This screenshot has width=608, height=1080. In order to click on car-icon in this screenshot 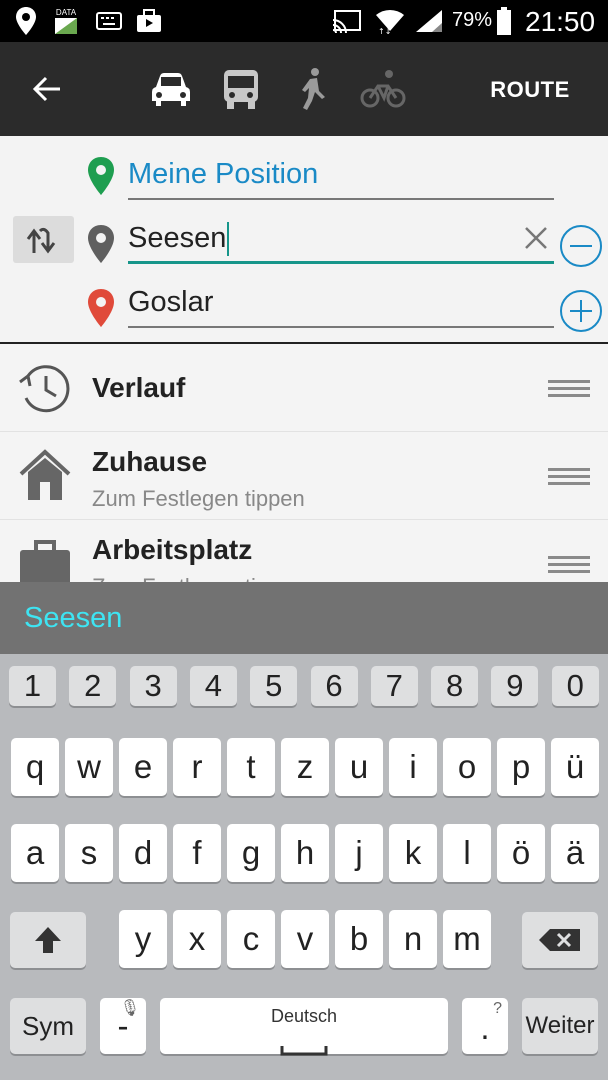, I will do `click(171, 89)`.